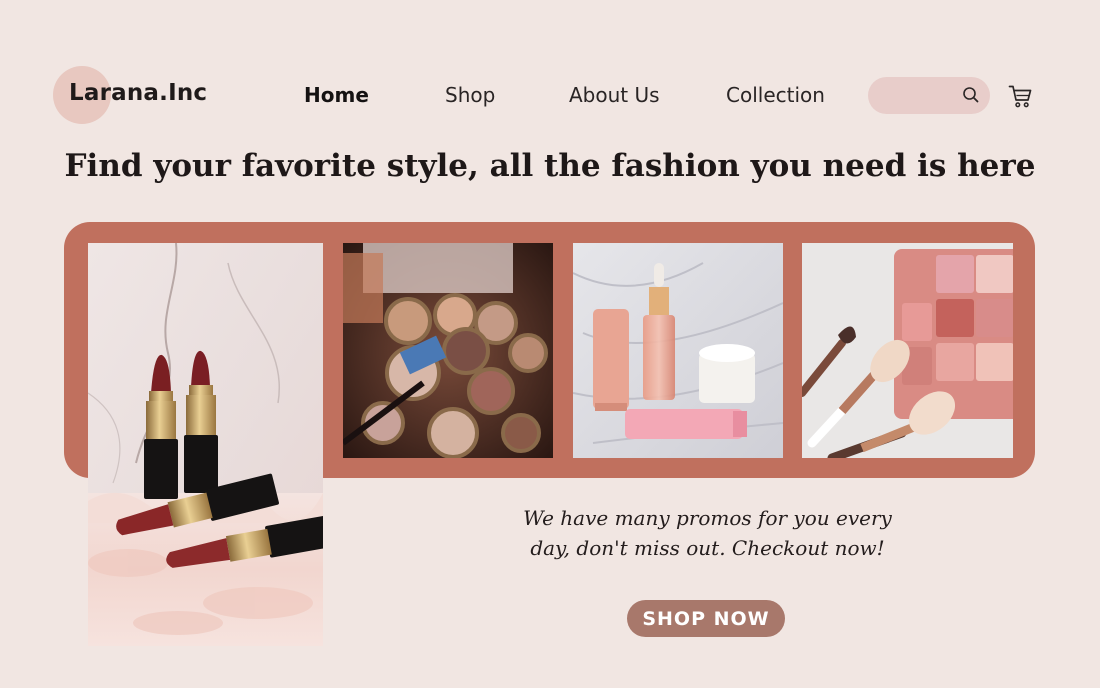  What do you see at coordinates (775, 95) in the screenshot?
I see `nav-collection: Collection` at bounding box center [775, 95].